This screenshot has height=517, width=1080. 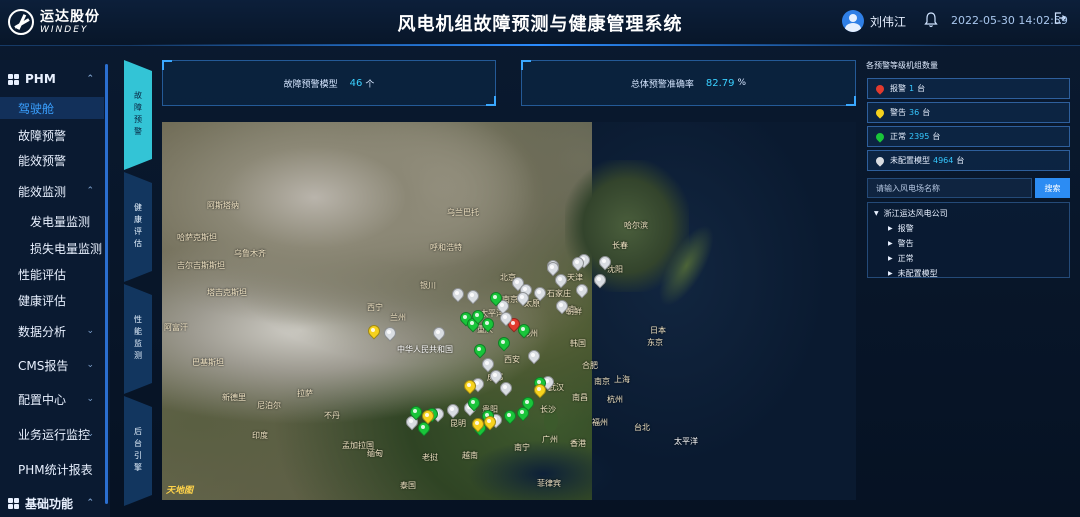 I want to click on sidebar-item-efficiency-warning: 能效预警, so click(x=52, y=160).